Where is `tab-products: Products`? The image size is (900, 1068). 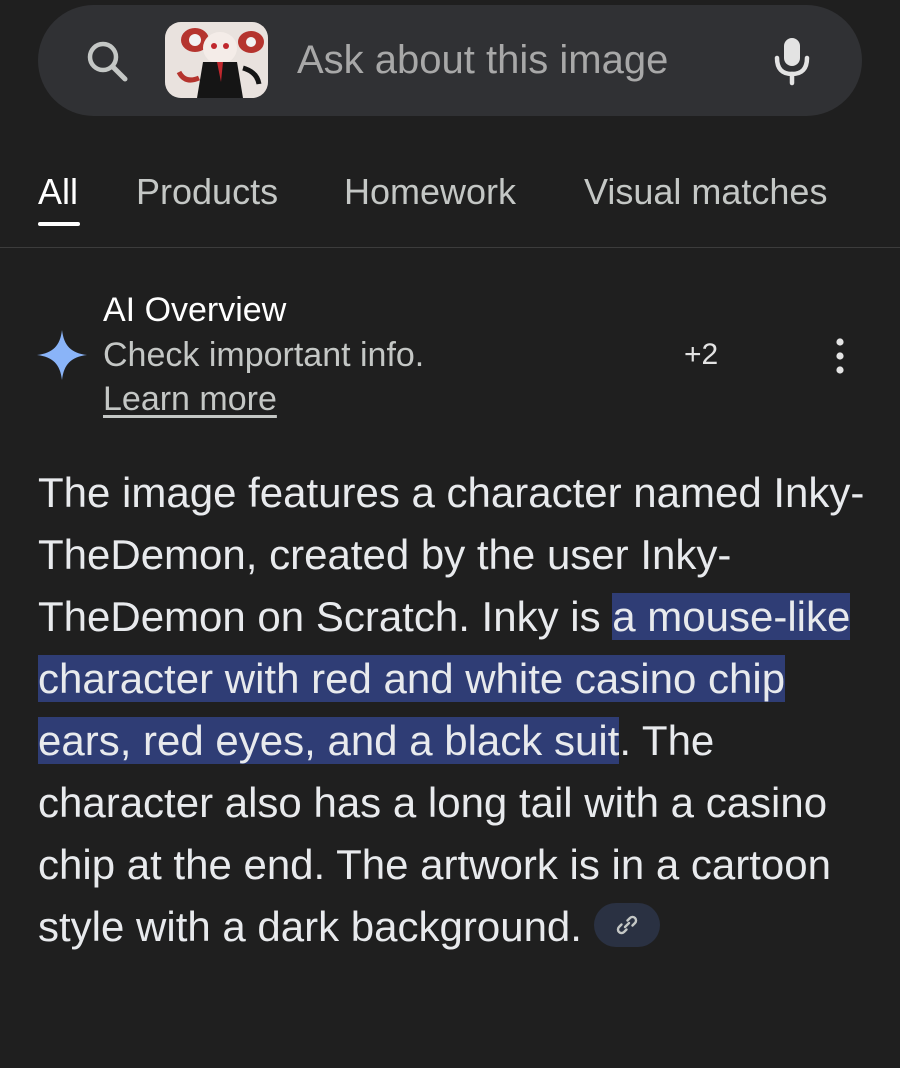 tab-products: Products is located at coordinates (207, 192).